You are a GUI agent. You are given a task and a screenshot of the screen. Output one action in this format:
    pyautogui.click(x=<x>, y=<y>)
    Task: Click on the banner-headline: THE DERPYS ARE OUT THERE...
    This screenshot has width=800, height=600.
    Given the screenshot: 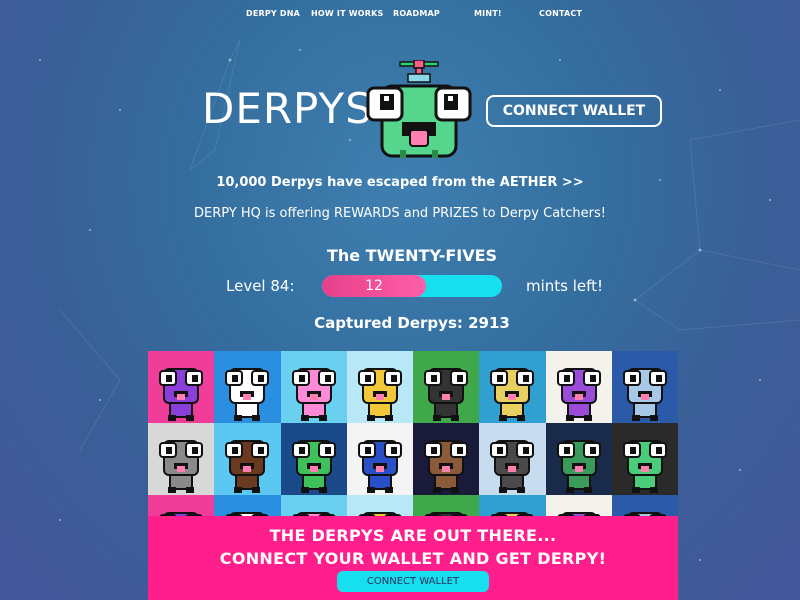 What is the action you would take?
    pyautogui.click(x=413, y=535)
    